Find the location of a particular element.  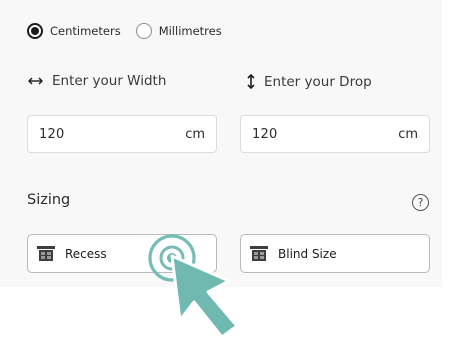

vertical-arrows-icon is located at coordinates (251, 81).